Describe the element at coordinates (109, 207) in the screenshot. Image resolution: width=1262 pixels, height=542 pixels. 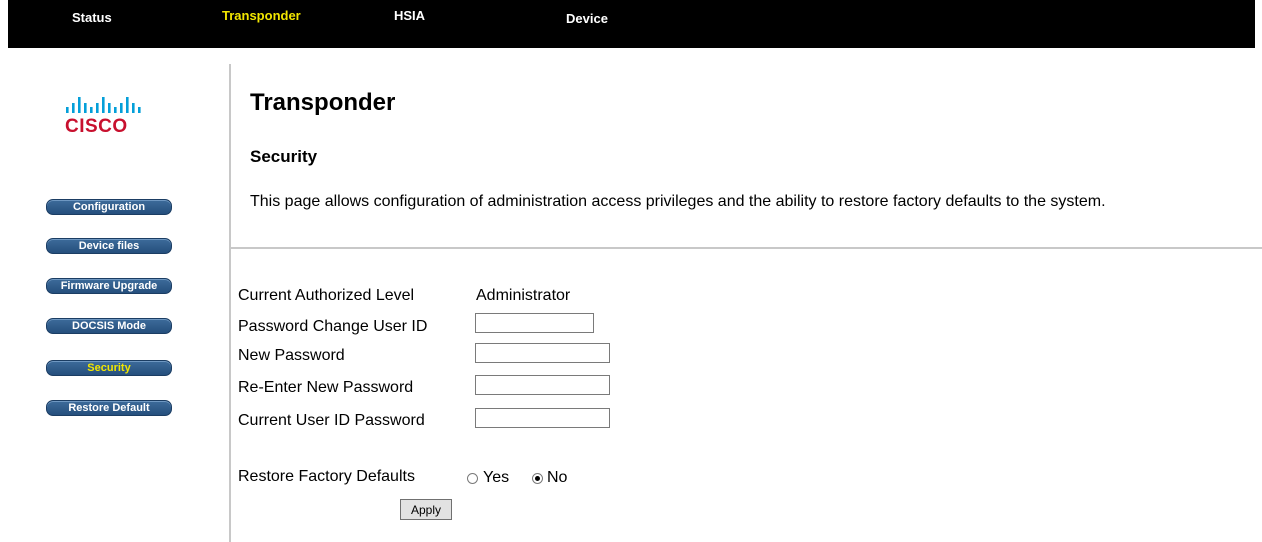
I see `sidebar-item-configuration: Configuration` at that location.